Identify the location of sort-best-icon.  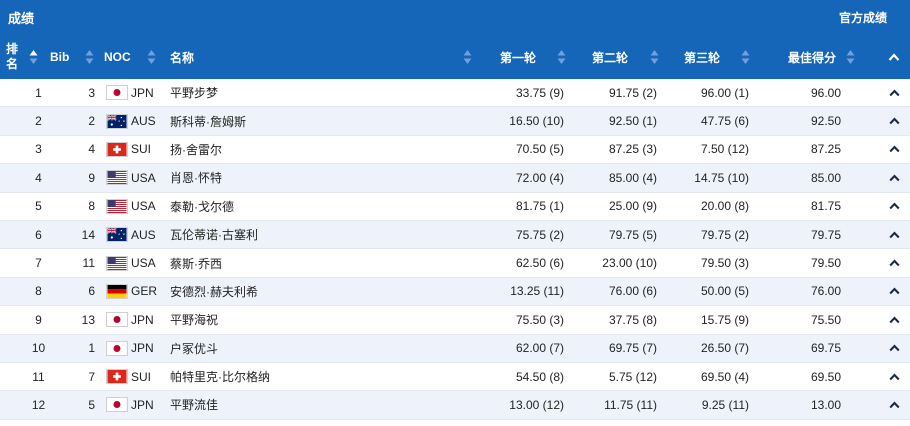
(850, 57).